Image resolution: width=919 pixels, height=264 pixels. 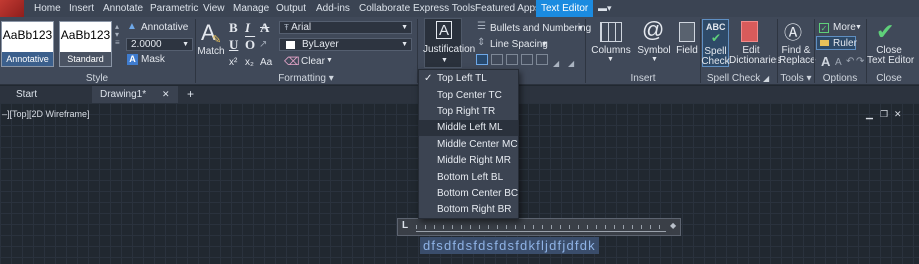 I want to click on tab-featured-apps: Featured Apps, so click(x=507, y=8).